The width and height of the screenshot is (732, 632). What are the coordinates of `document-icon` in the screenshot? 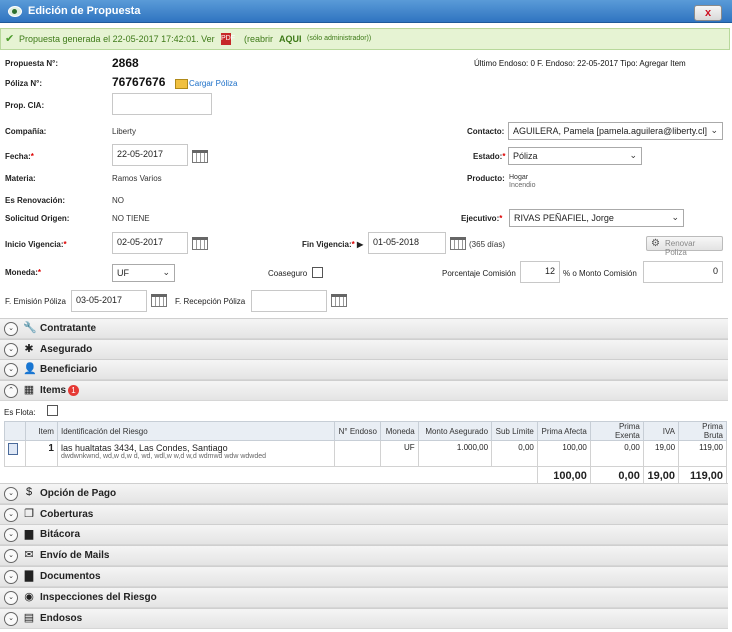 It's located at (13, 449).